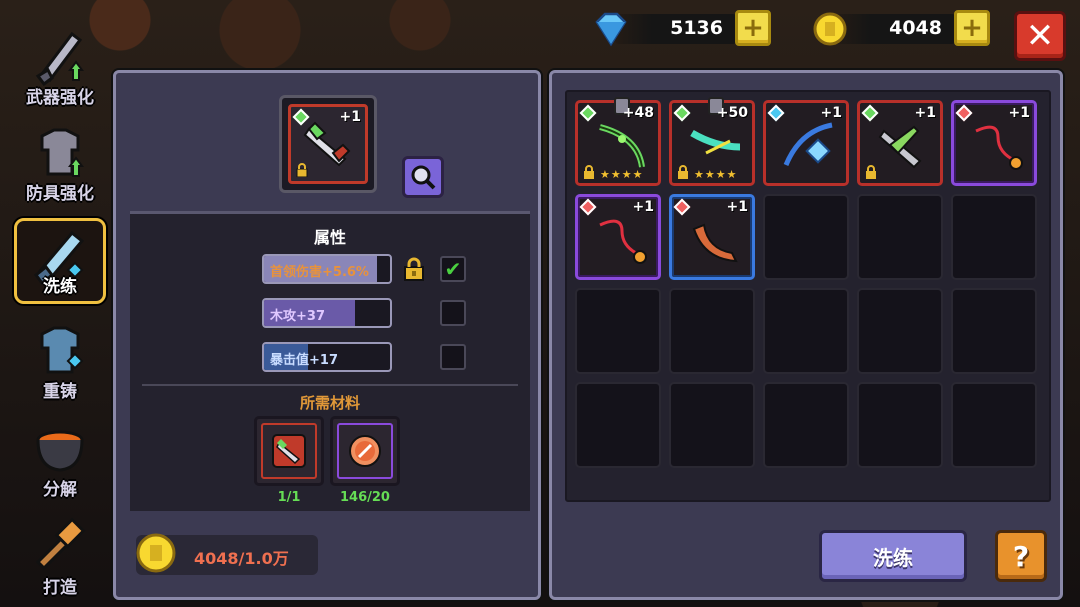 This screenshot has width=1080, height=607. Describe the element at coordinates (319, 272) in the screenshot. I see `attribute-text: 首领伤害+5.6%` at that location.